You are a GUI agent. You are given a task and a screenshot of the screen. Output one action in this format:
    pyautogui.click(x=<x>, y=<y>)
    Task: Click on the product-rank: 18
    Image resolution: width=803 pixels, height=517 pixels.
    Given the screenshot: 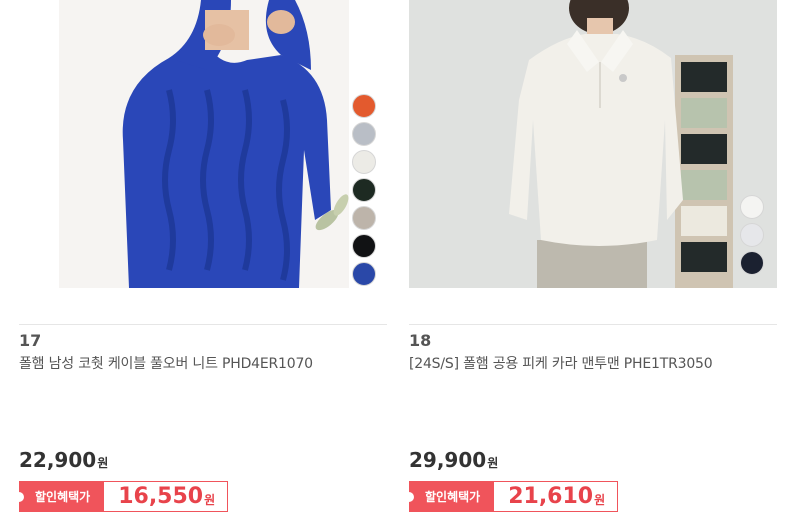 What is the action you would take?
    pyautogui.click(x=420, y=340)
    